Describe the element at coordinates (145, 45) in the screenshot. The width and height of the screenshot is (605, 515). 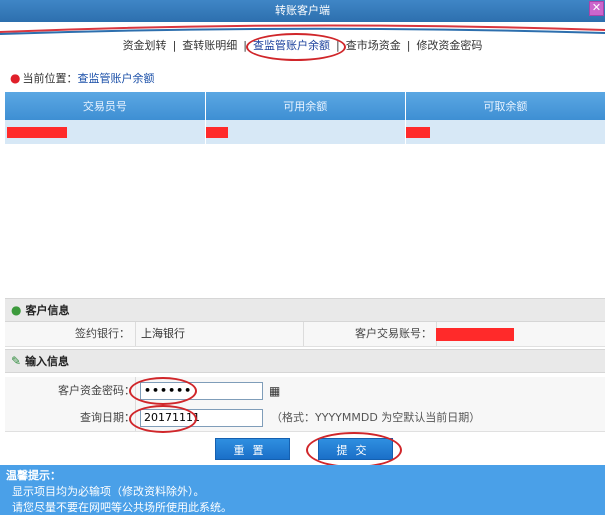
I see `nav-item-transfer: 资金划转` at that location.